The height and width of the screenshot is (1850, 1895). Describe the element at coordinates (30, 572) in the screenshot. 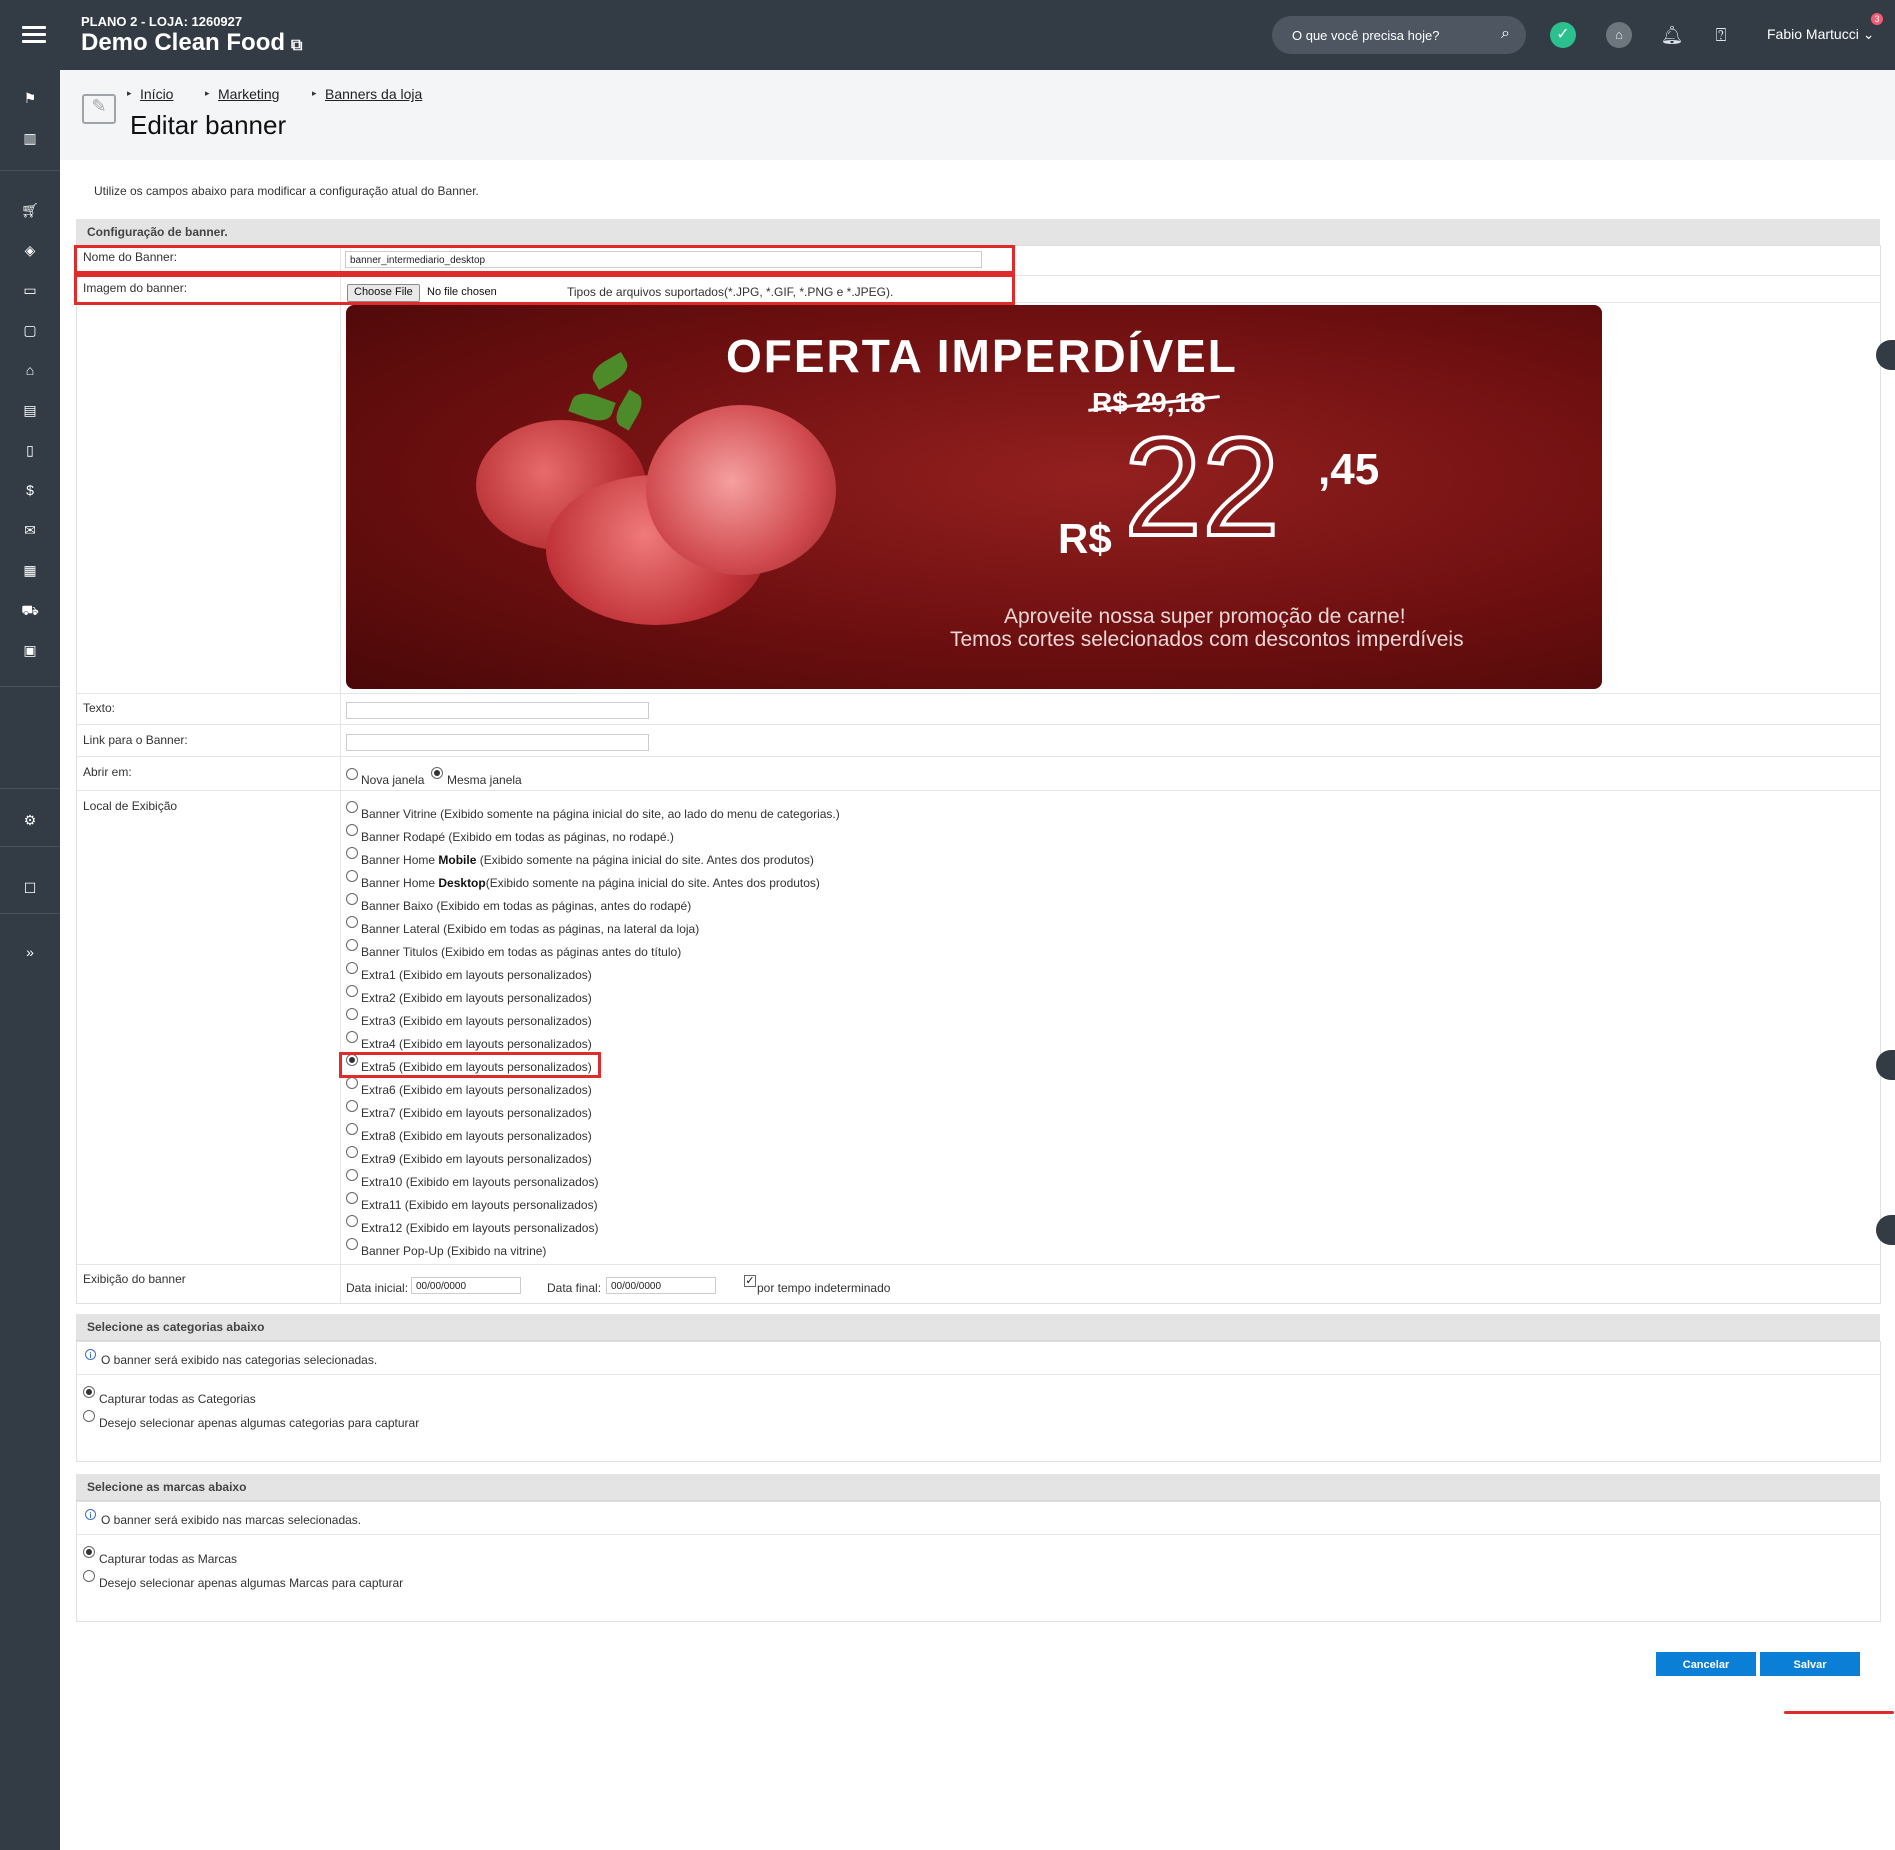

I see `document-icon: ▦` at that location.